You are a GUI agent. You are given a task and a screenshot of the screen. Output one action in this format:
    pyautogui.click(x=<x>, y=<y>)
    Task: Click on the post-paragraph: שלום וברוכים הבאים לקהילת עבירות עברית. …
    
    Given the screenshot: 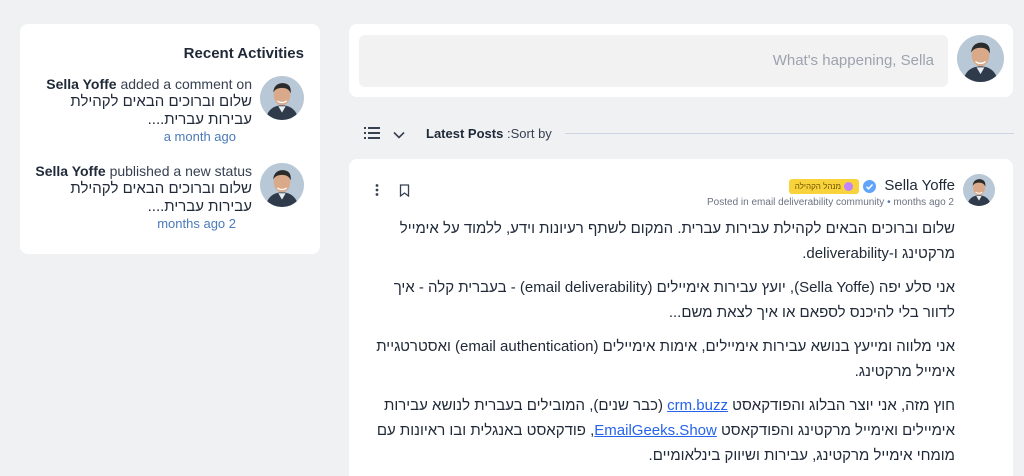 What is the action you would take?
    pyautogui.click(x=677, y=241)
    